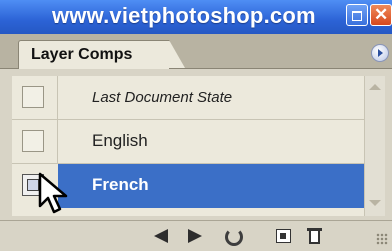 The image size is (392, 251). What do you see at coordinates (380, 53) in the screenshot?
I see `panel-menu-icon` at bounding box center [380, 53].